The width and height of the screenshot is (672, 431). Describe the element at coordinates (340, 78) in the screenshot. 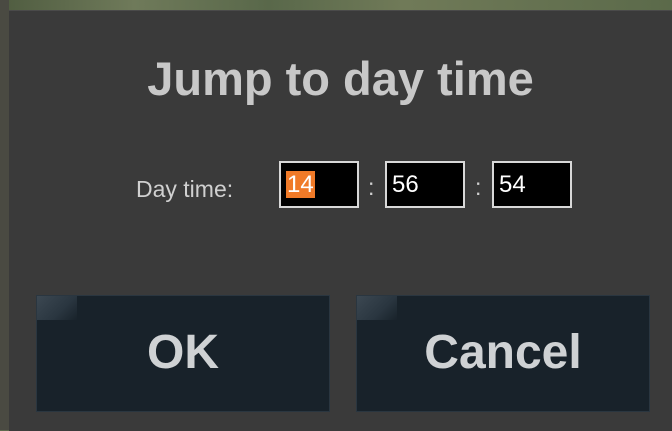

I see `dialog-title: Jump to day time` at that location.